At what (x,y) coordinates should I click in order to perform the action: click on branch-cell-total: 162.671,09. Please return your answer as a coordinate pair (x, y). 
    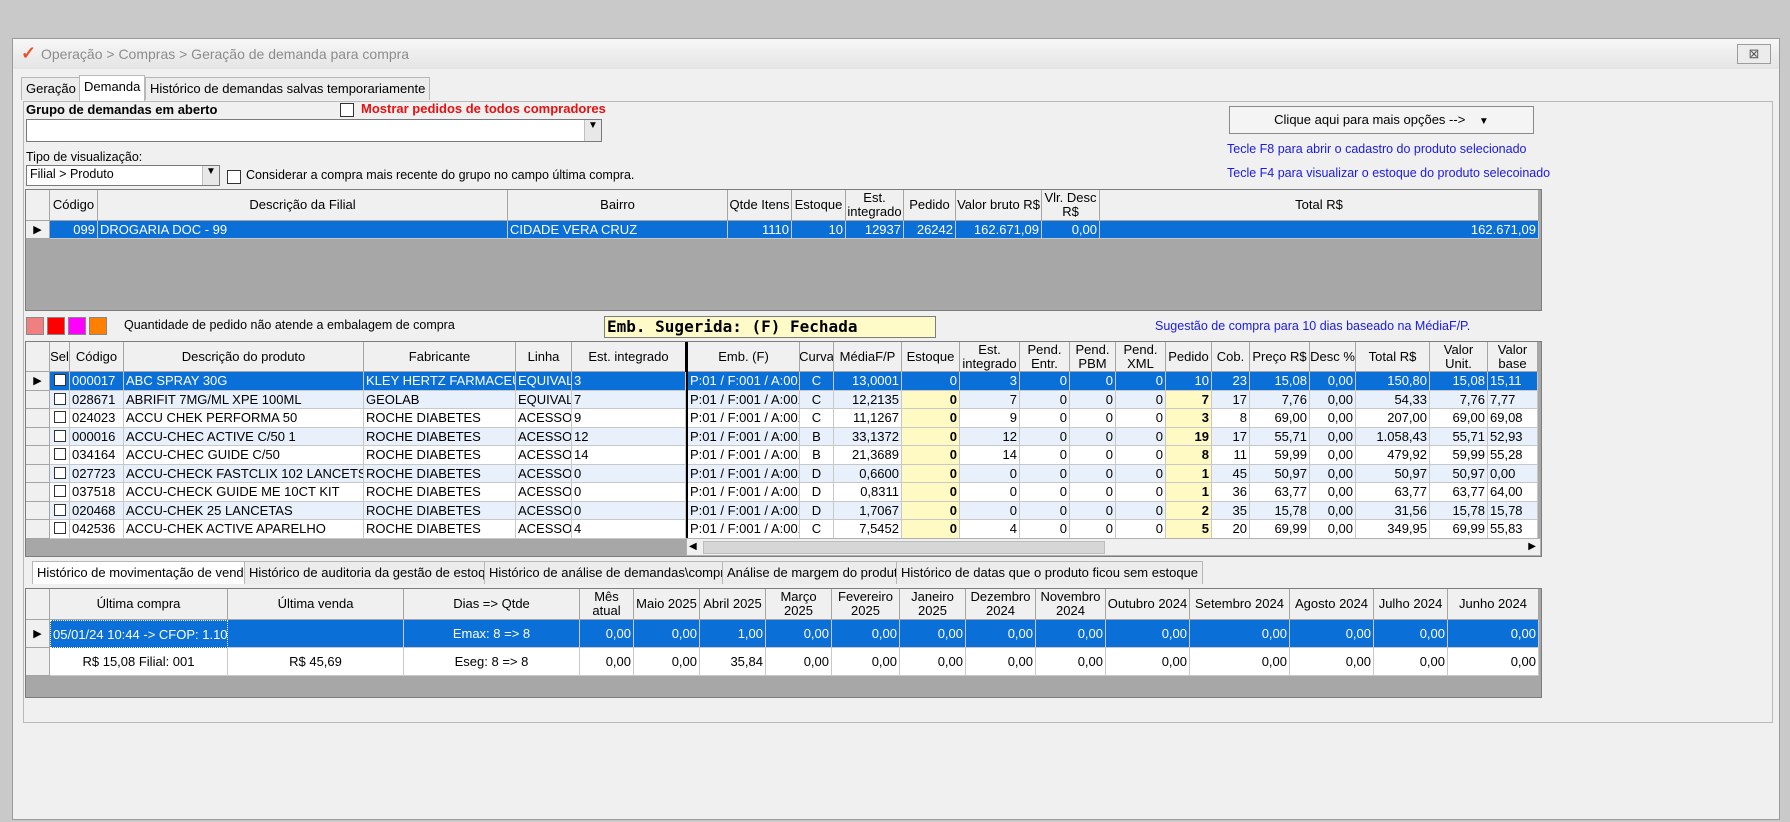
    Looking at the image, I should click on (1319, 230).